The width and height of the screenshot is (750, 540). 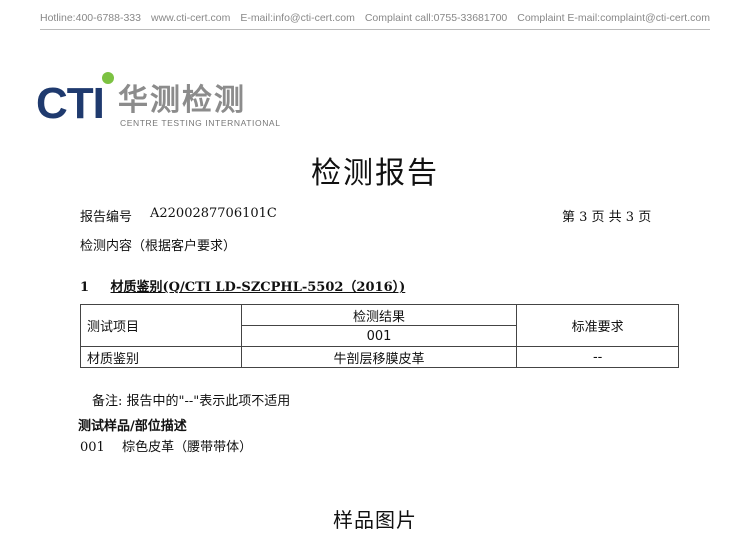 What do you see at coordinates (597, 325) in the screenshot?
I see `header-standard: 标准要求` at bounding box center [597, 325].